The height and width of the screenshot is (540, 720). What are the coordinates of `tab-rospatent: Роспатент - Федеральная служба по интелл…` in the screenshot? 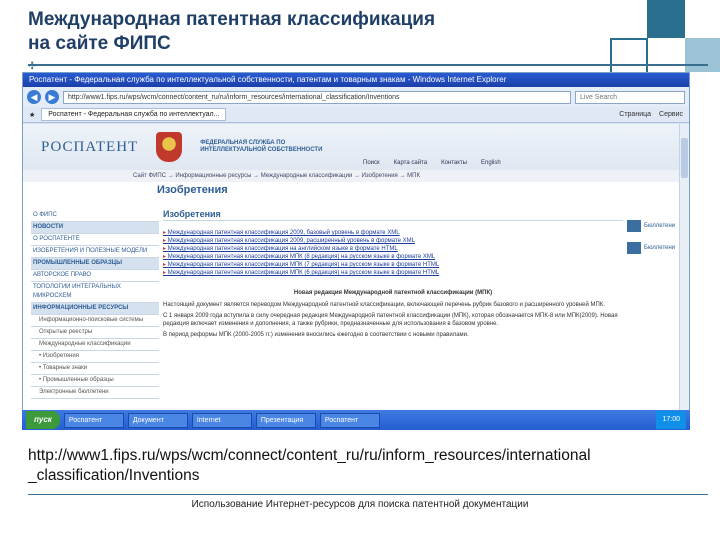 It's located at (134, 114).